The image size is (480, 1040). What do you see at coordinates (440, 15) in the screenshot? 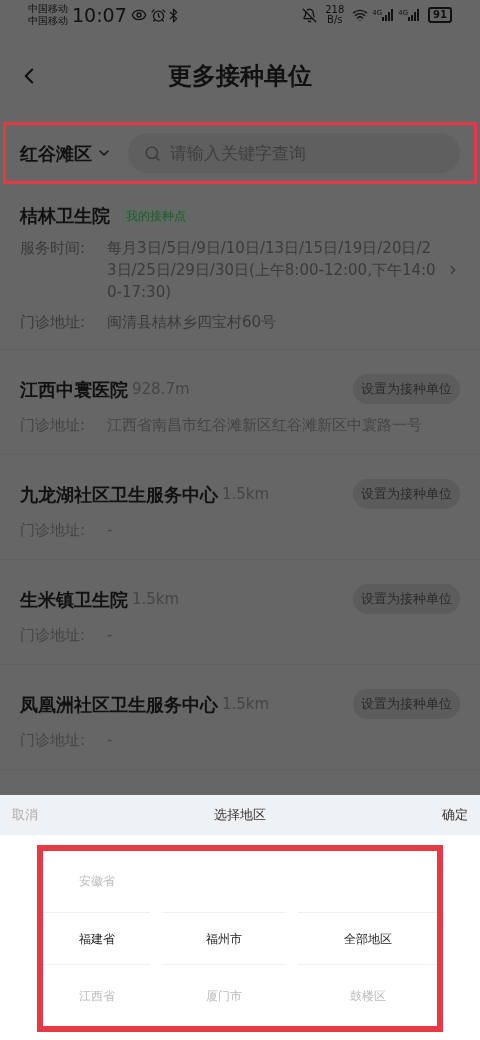
I see `battery-indicator: 91` at bounding box center [440, 15].